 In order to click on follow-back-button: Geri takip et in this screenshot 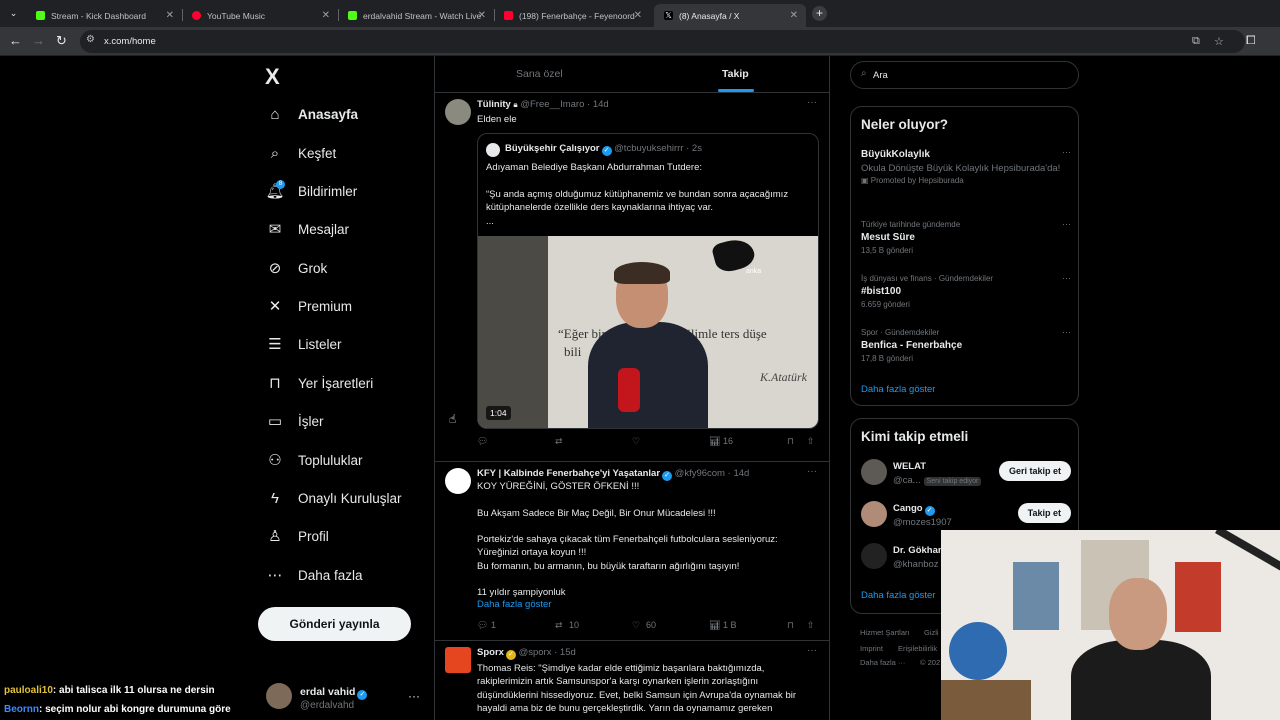, I will do `click(1034, 471)`.